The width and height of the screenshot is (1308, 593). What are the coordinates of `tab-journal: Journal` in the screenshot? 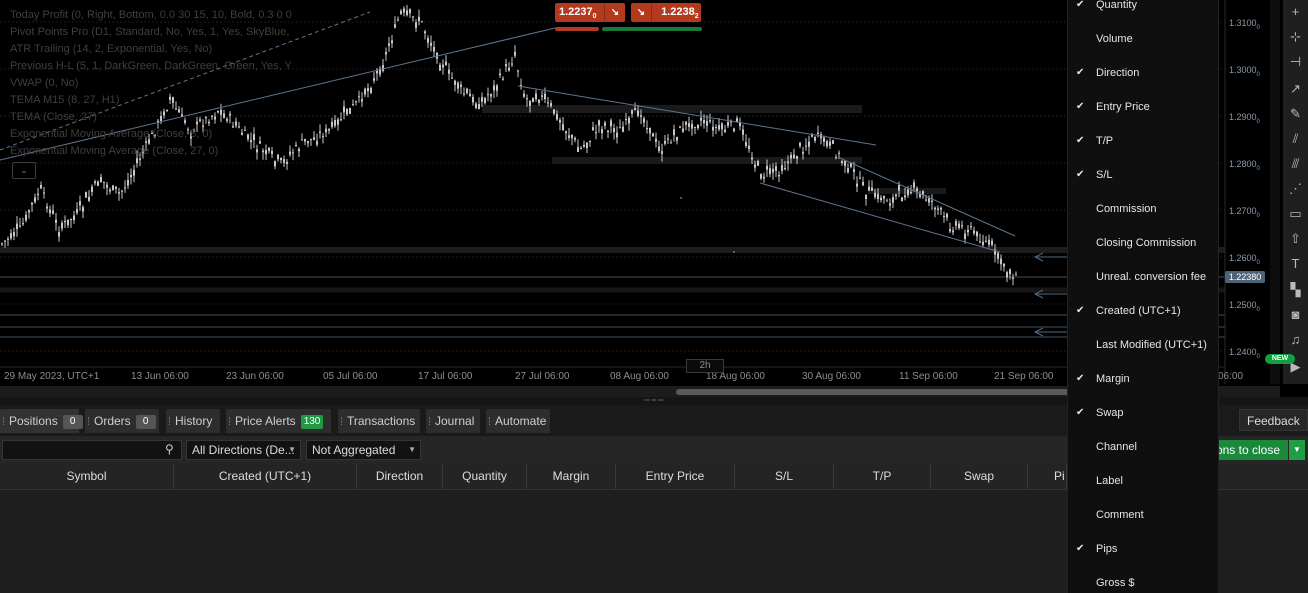 It's located at (453, 421).